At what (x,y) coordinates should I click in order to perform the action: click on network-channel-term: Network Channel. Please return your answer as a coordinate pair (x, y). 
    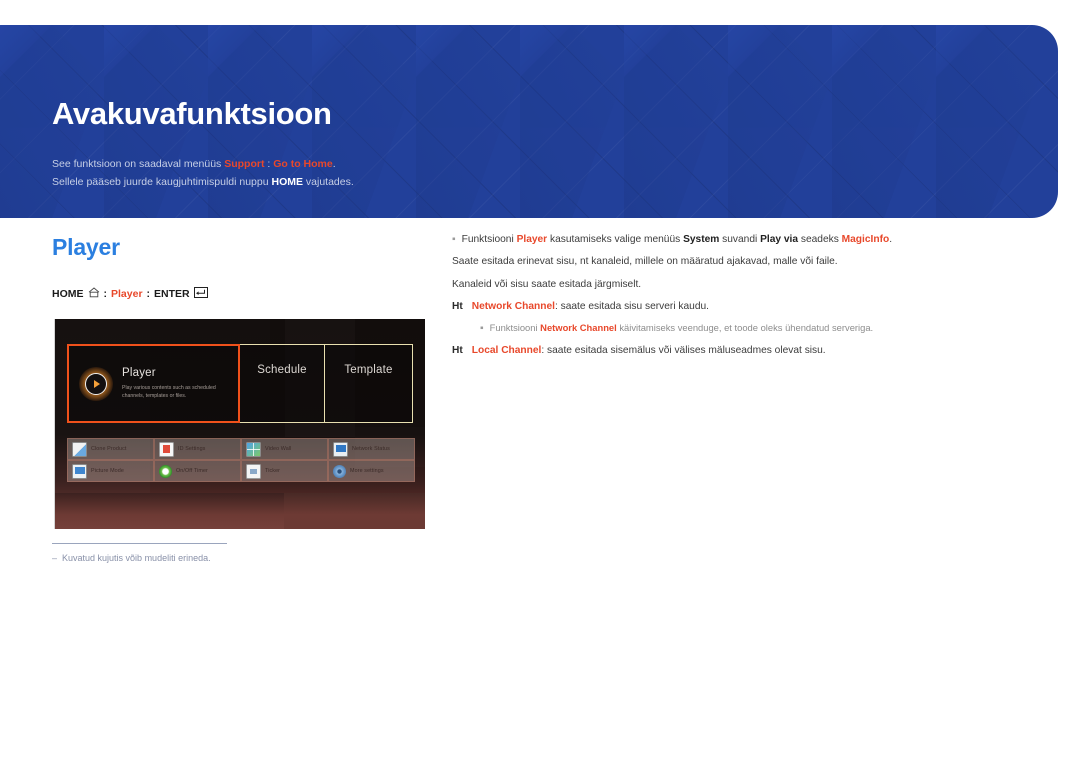
    Looking at the image, I should click on (513, 306).